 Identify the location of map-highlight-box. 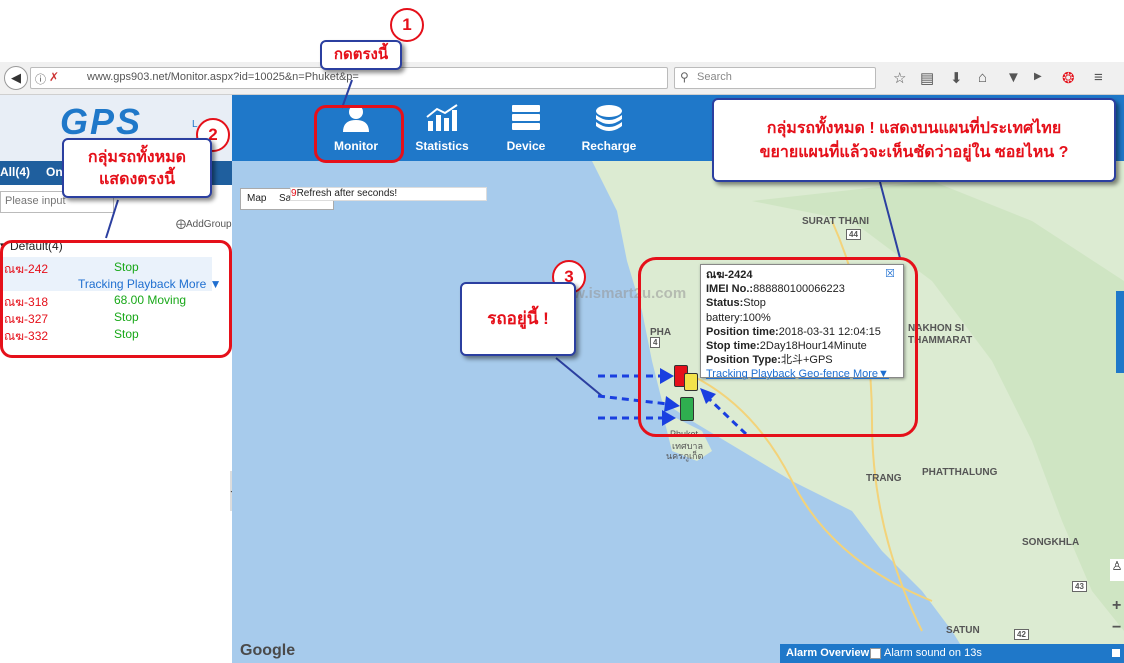
(778, 347).